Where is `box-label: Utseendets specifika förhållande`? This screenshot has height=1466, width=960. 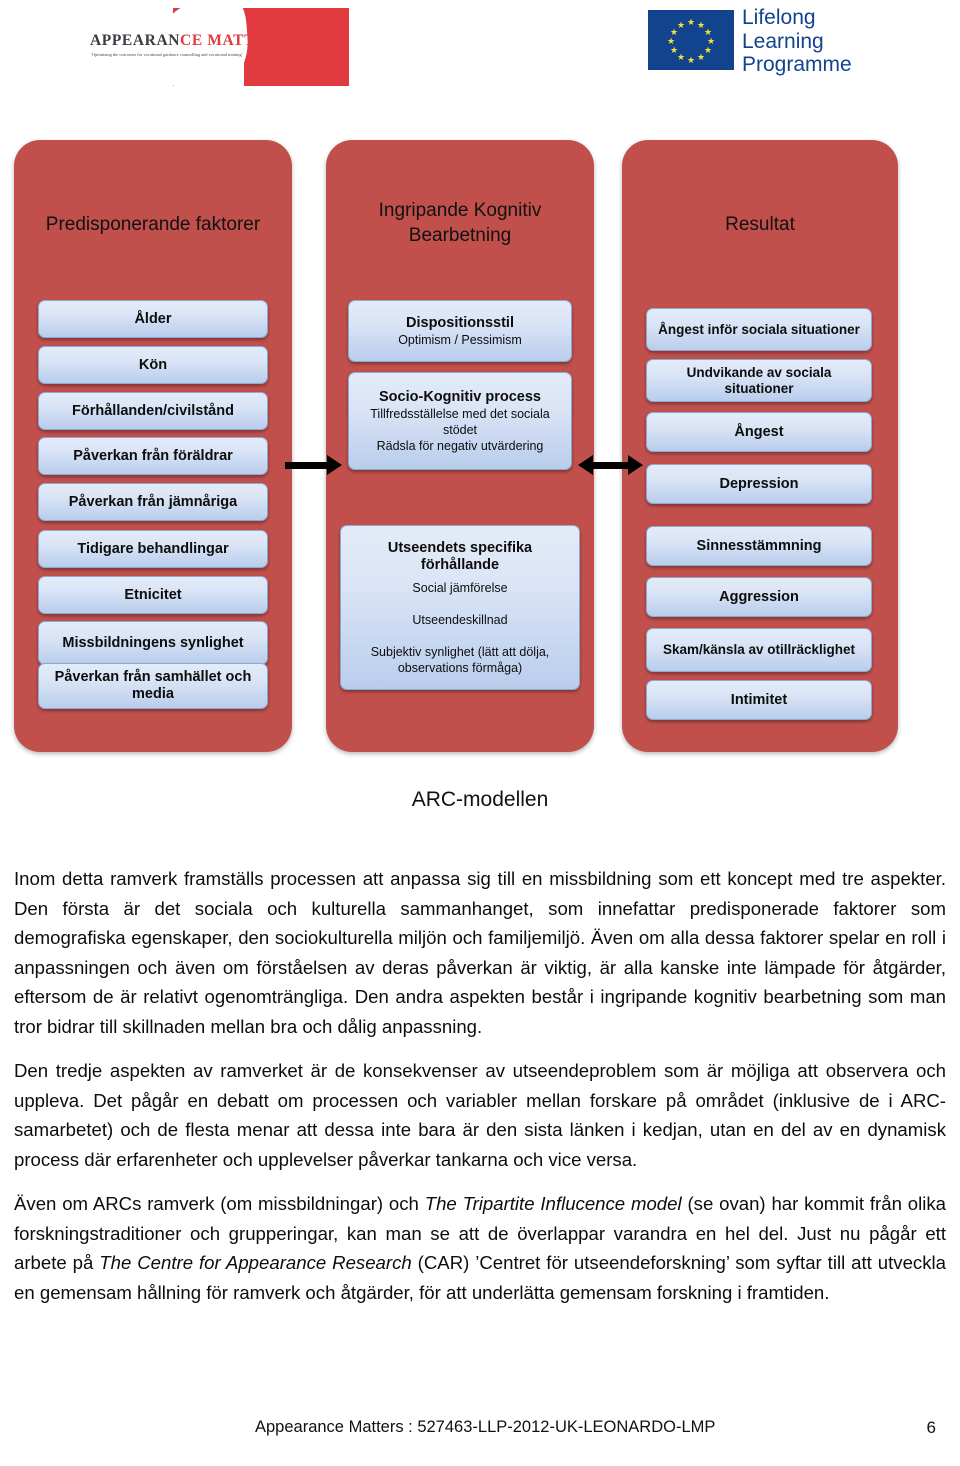 box-label: Utseendets specifika förhållande is located at coordinates (460, 556).